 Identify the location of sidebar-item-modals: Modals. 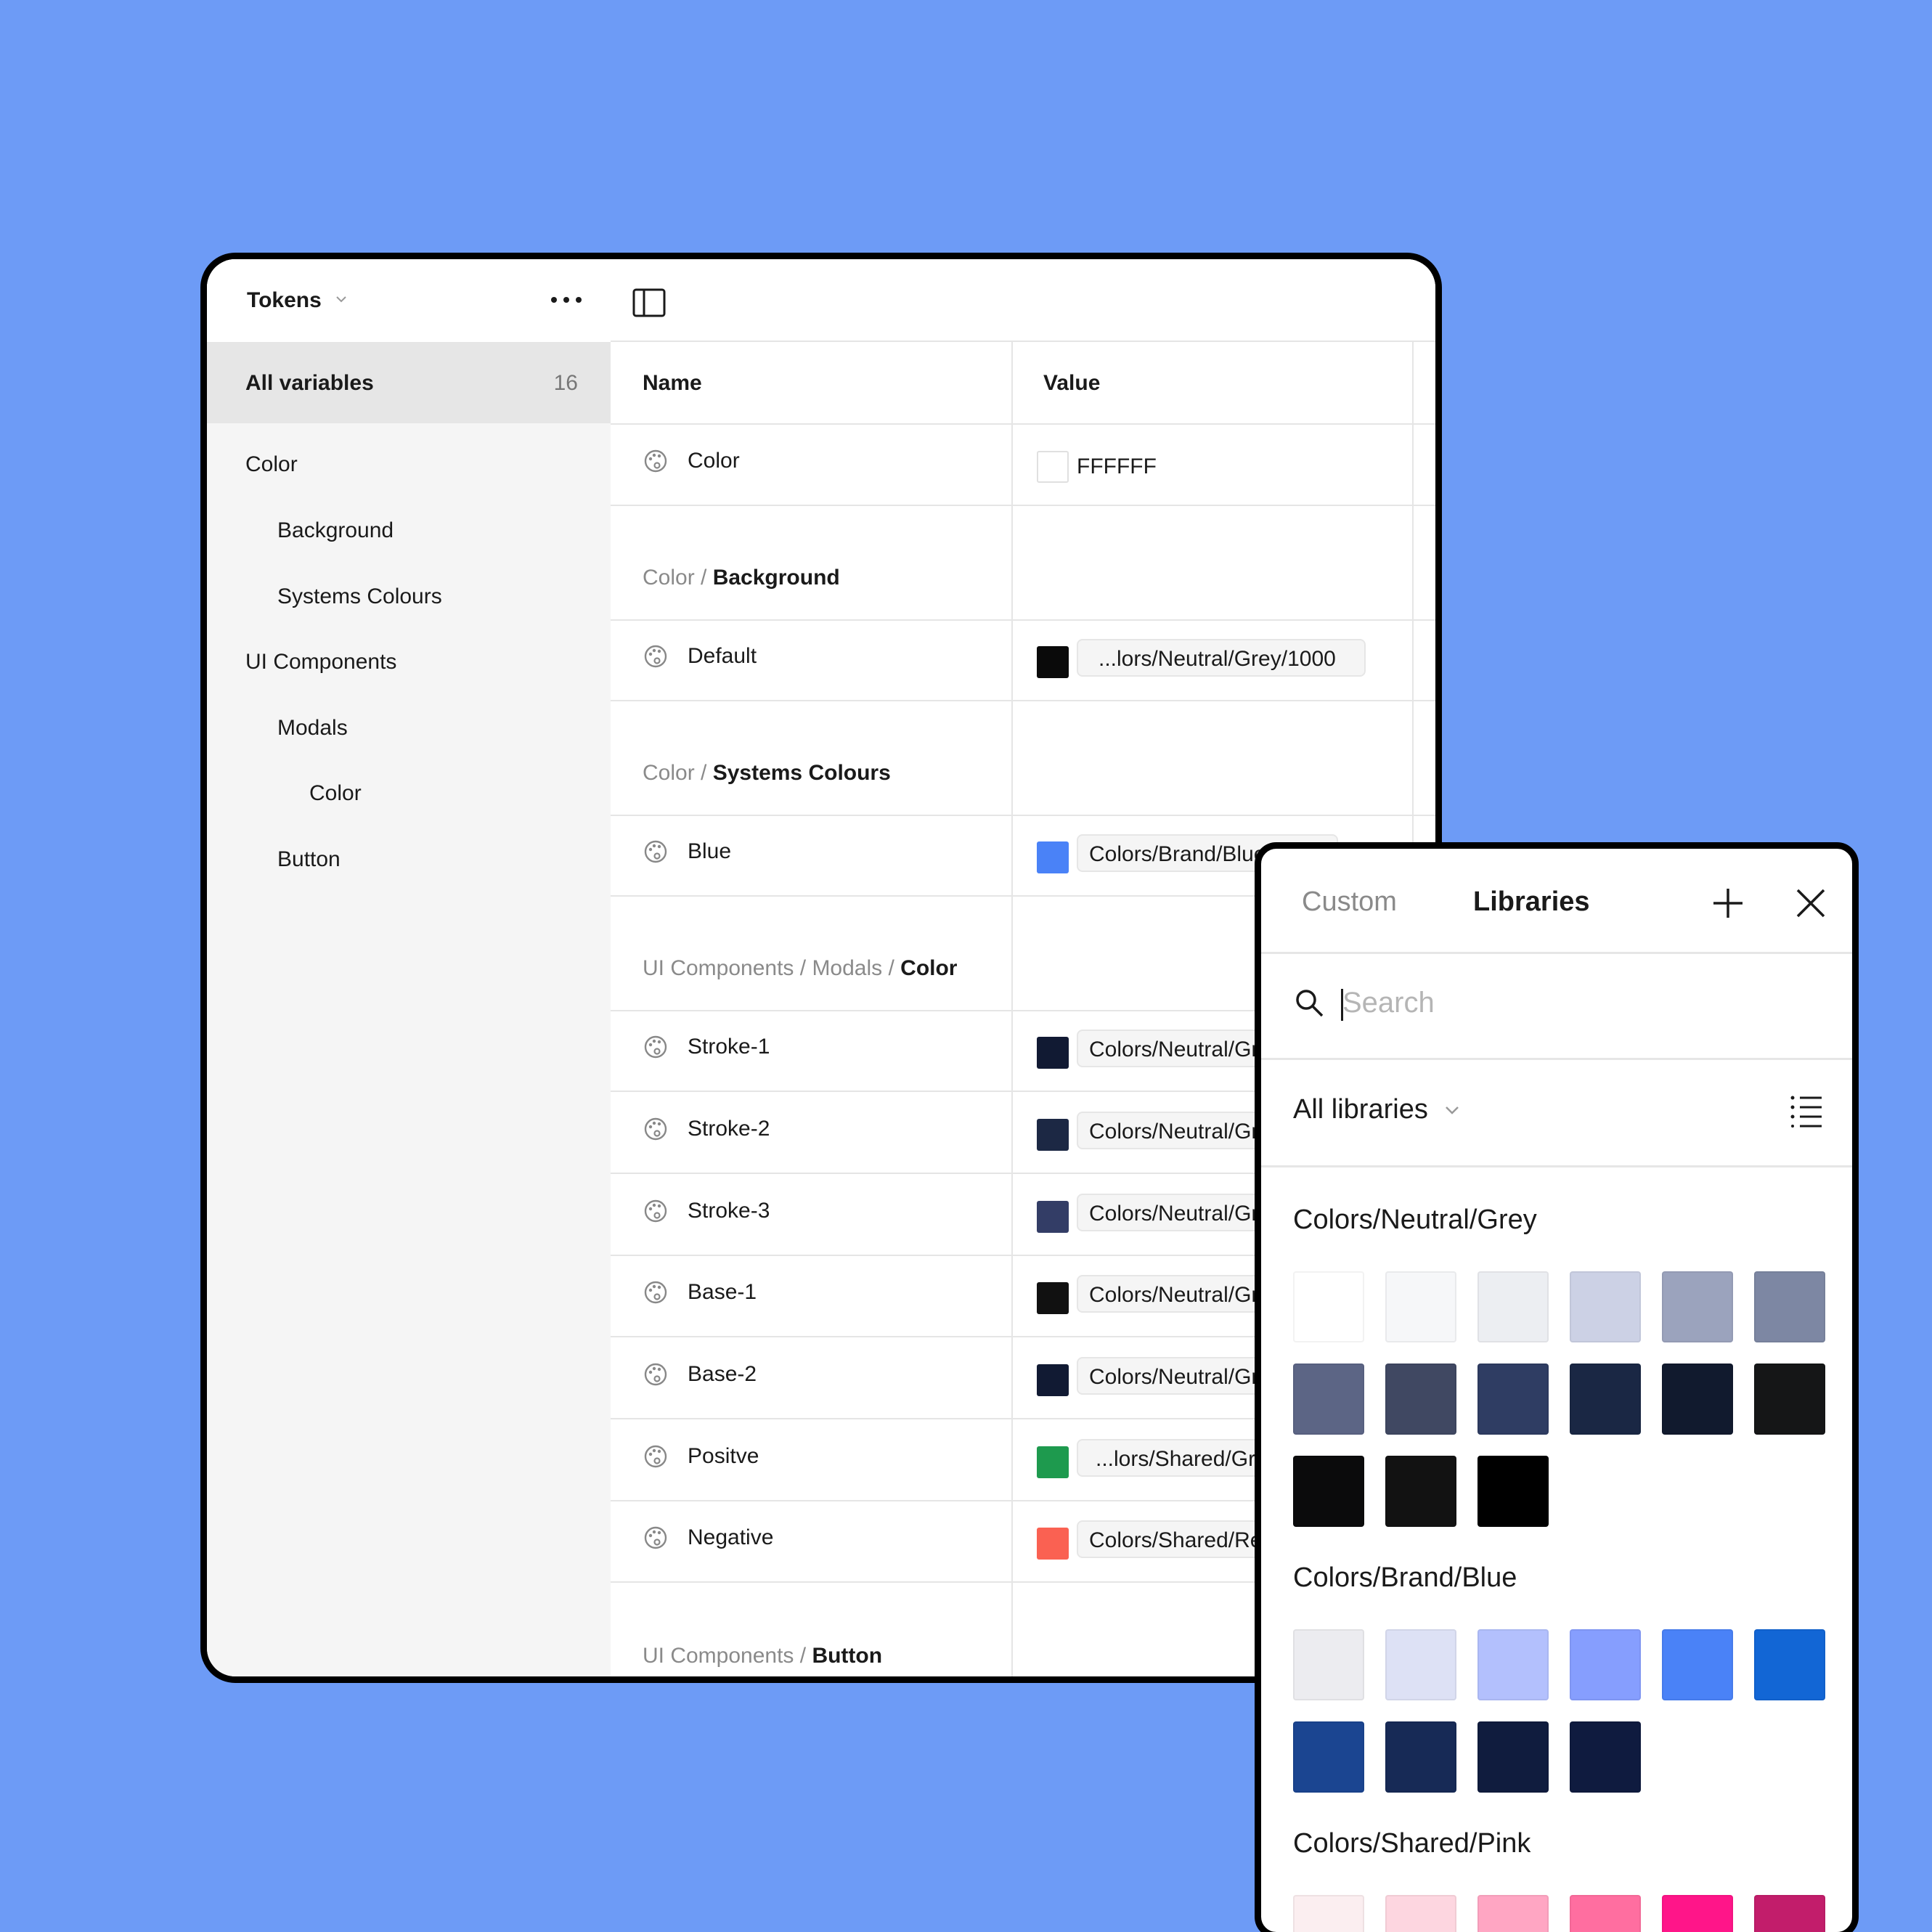
(312, 728).